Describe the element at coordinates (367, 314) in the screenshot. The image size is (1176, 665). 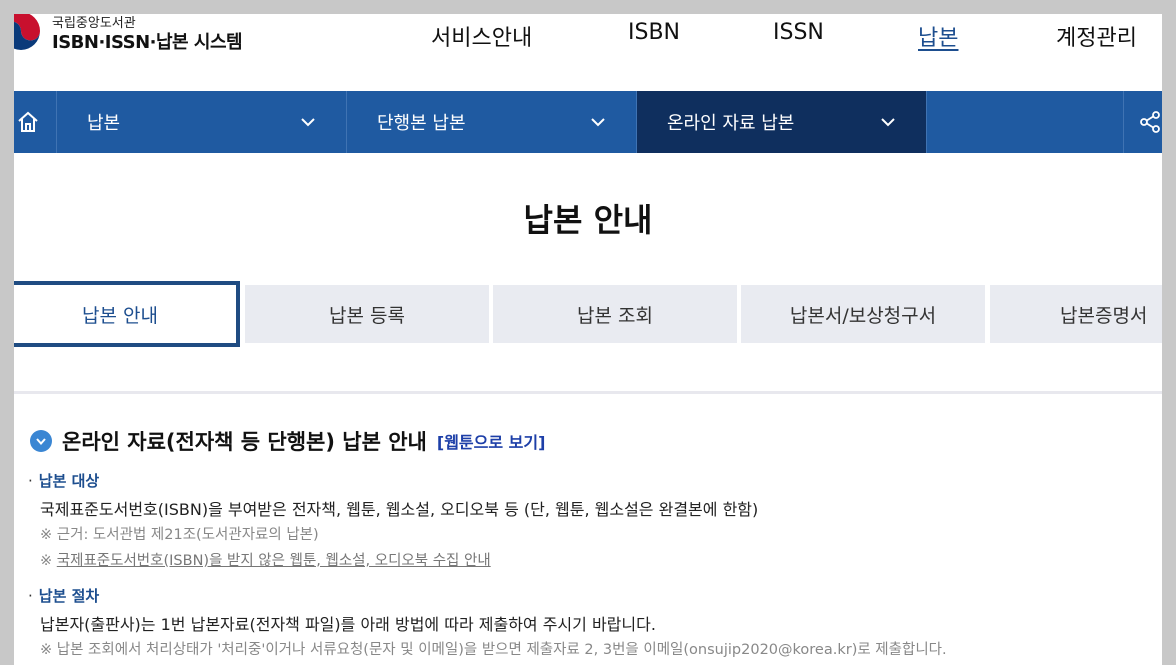
I see `tab-deposit-register: 납본 등록` at that location.